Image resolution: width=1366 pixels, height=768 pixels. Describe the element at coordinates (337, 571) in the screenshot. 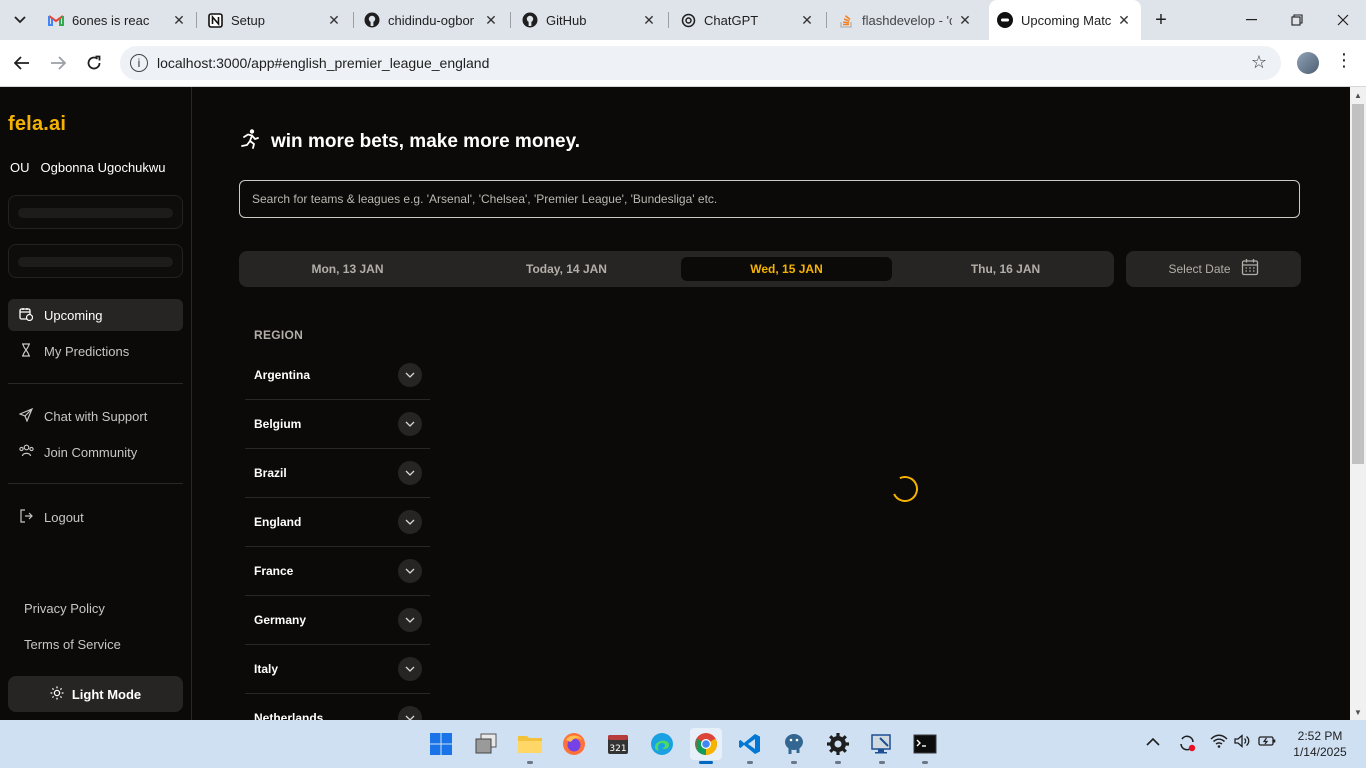

I see `region-row-france: France` at that location.